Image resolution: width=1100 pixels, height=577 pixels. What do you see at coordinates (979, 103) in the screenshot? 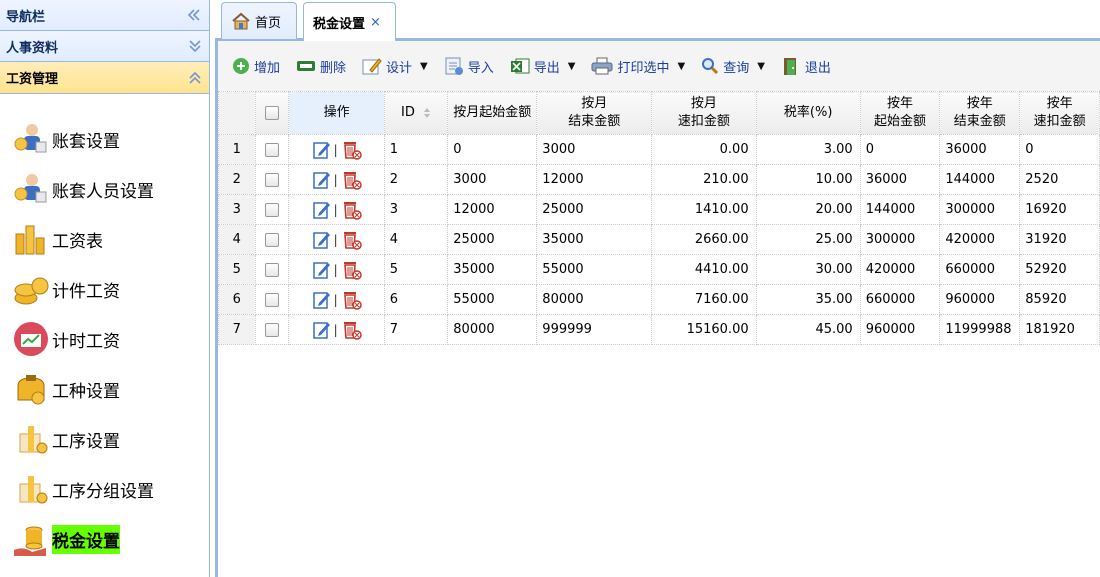
I see `header-line: 按年` at bounding box center [979, 103].